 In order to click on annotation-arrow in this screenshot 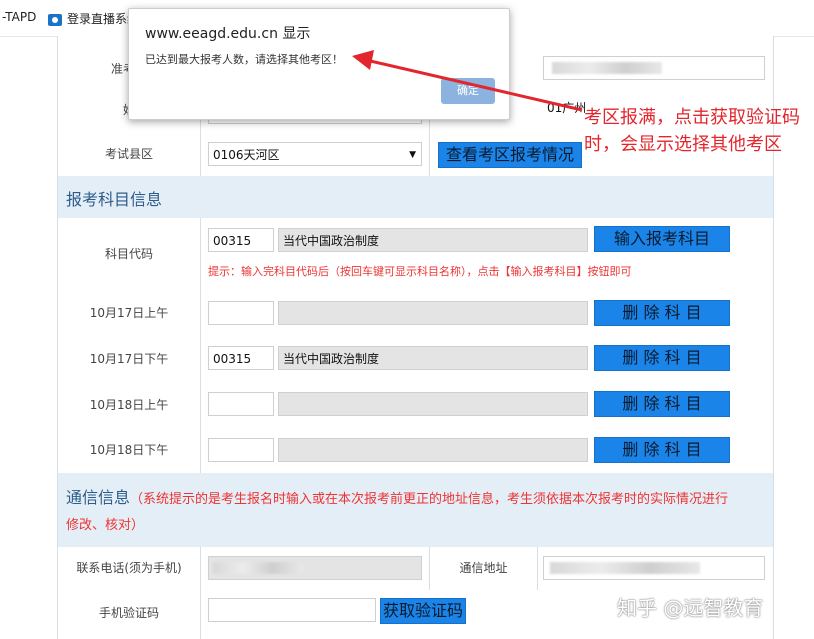, I will do `click(467, 81)`.